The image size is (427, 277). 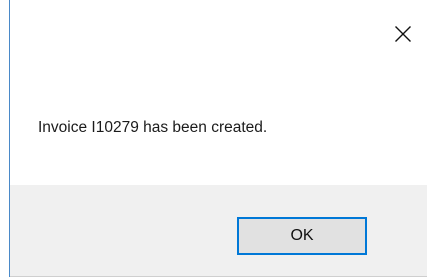 What do you see at coordinates (302, 236) in the screenshot?
I see `ok-button: OK` at bounding box center [302, 236].